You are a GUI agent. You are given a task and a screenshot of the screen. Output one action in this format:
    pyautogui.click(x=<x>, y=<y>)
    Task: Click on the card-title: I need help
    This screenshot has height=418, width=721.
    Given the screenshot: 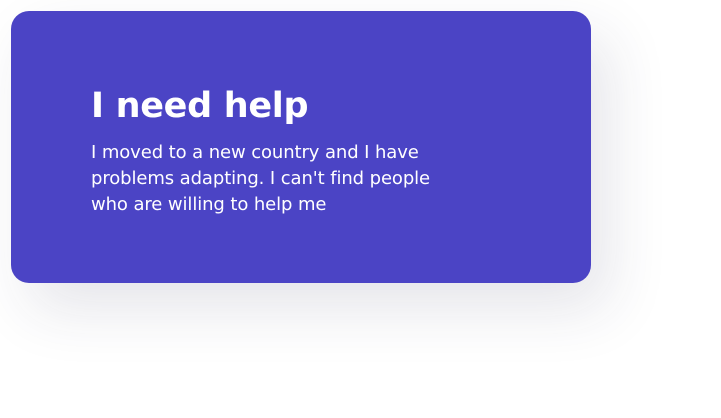 What is the action you would take?
    pyautogui.click(x=200, y=106)
    